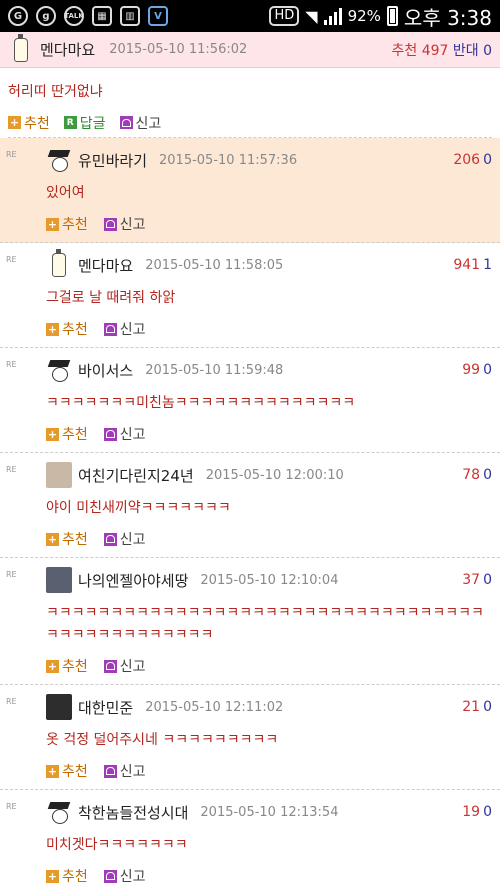 The width and height of the screenshot is (500, 884). Describe the element at coordinates (332, 16) in the screenshot. I see `signal-icon` at that location.